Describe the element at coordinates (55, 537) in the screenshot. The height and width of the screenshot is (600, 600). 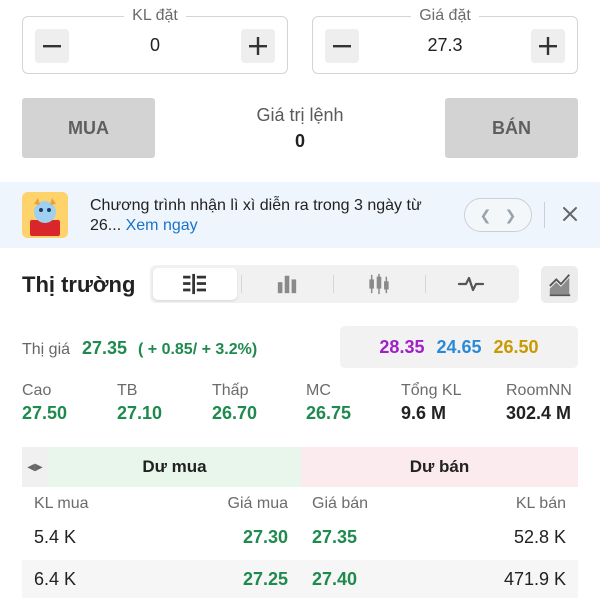
I see `buy-qty: 5.4 K` at that location.